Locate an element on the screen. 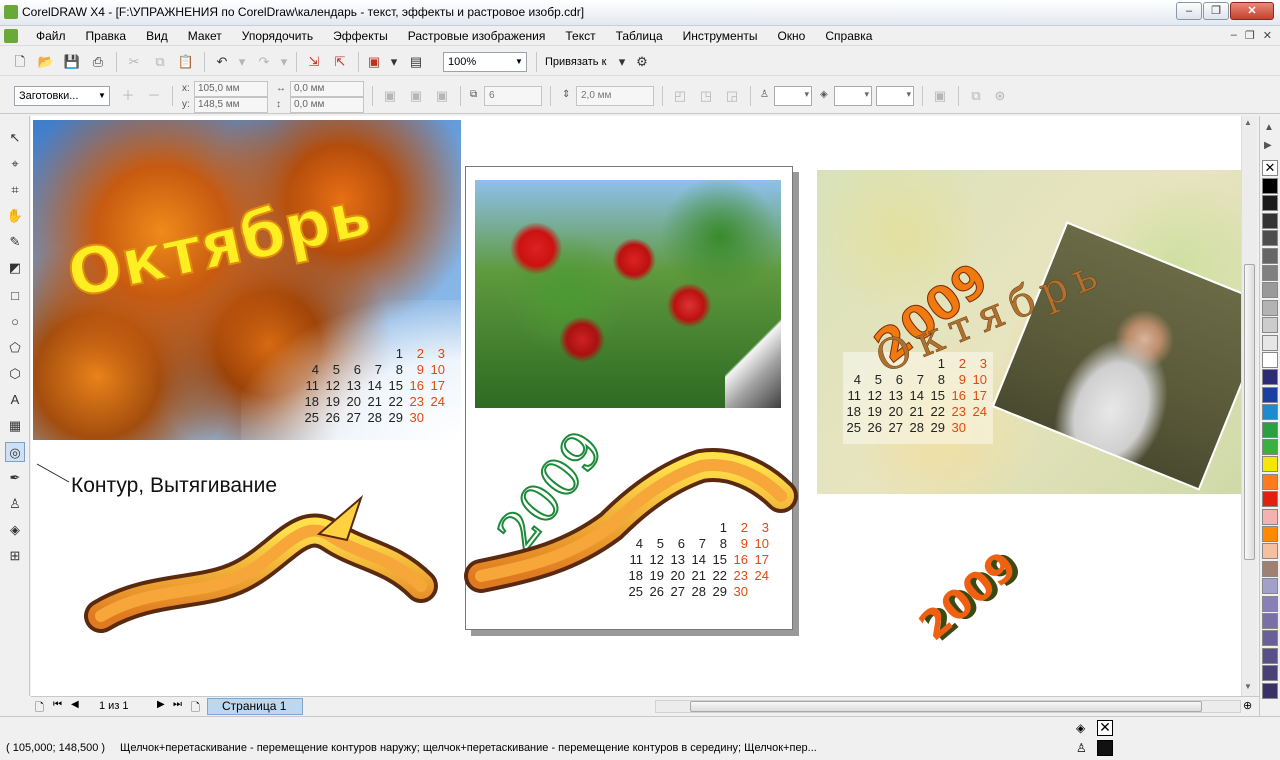 The height and width of the screenshot is (760, 1280). next-page-icon: ▶ is located at coordinates (161, 704).